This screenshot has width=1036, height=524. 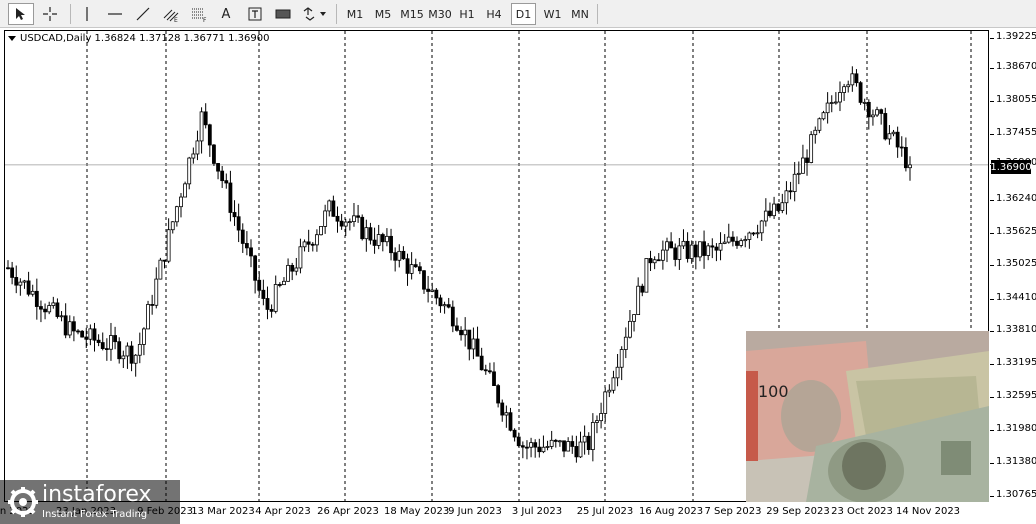 What do you see at coordinates (552, 14) in the screenshot?
I see `timeframe-w1: W1` at bounding box center [552, 14].